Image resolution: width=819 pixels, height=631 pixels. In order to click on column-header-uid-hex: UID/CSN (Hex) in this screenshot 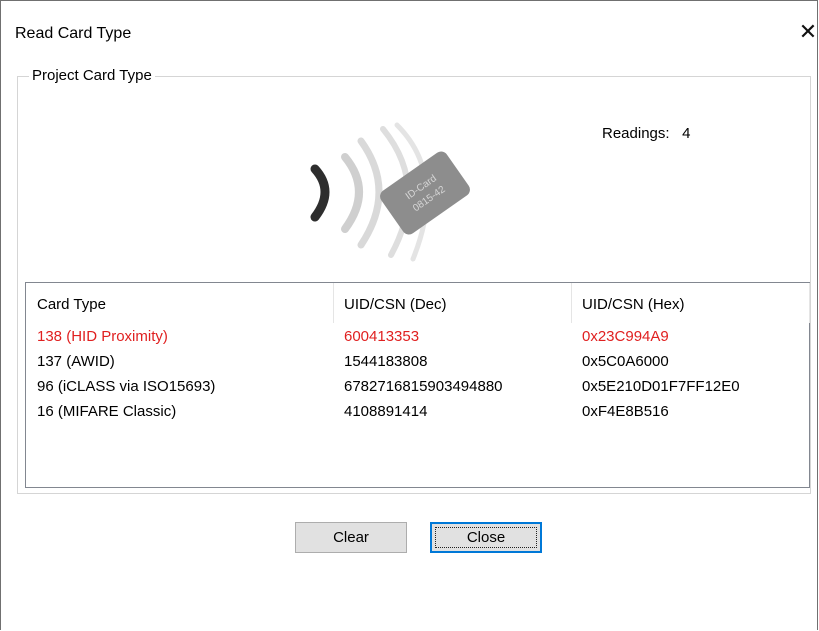, I will do `click(633, 304)`.